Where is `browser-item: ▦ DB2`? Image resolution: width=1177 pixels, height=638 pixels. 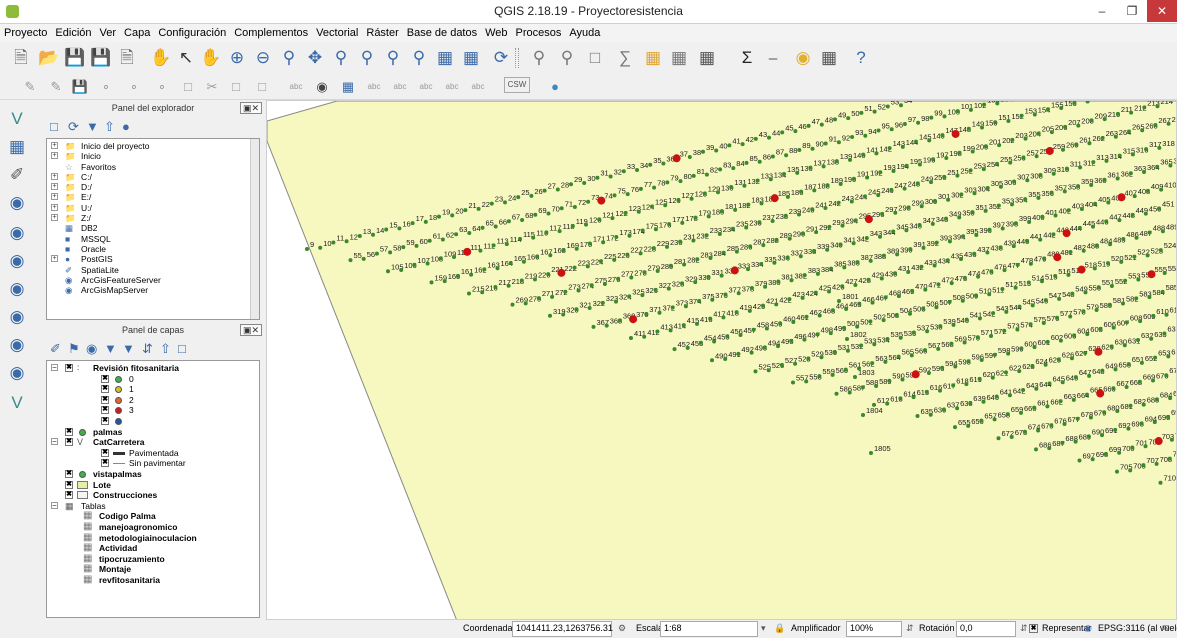
browser-item: ▦ DB2 is located at coordinates (153, 228).